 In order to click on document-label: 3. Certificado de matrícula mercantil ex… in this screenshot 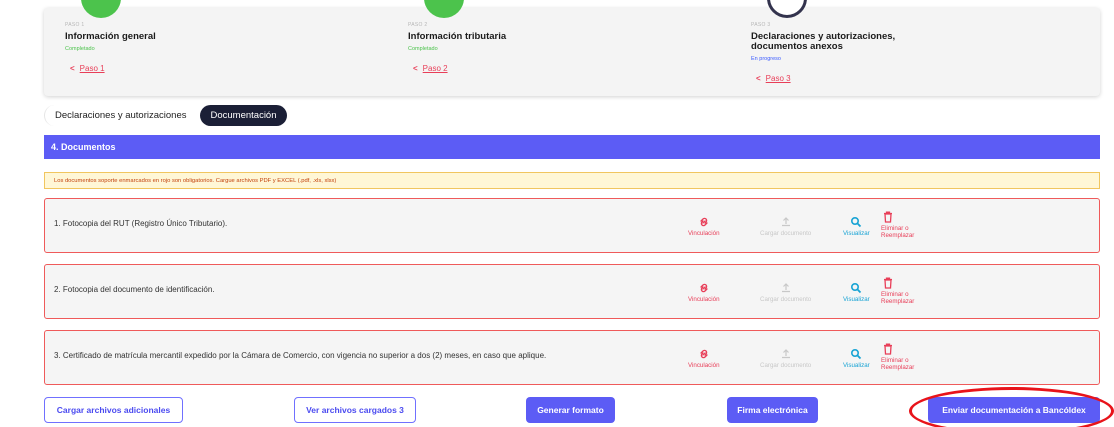, I will do `click(300, 355)`.